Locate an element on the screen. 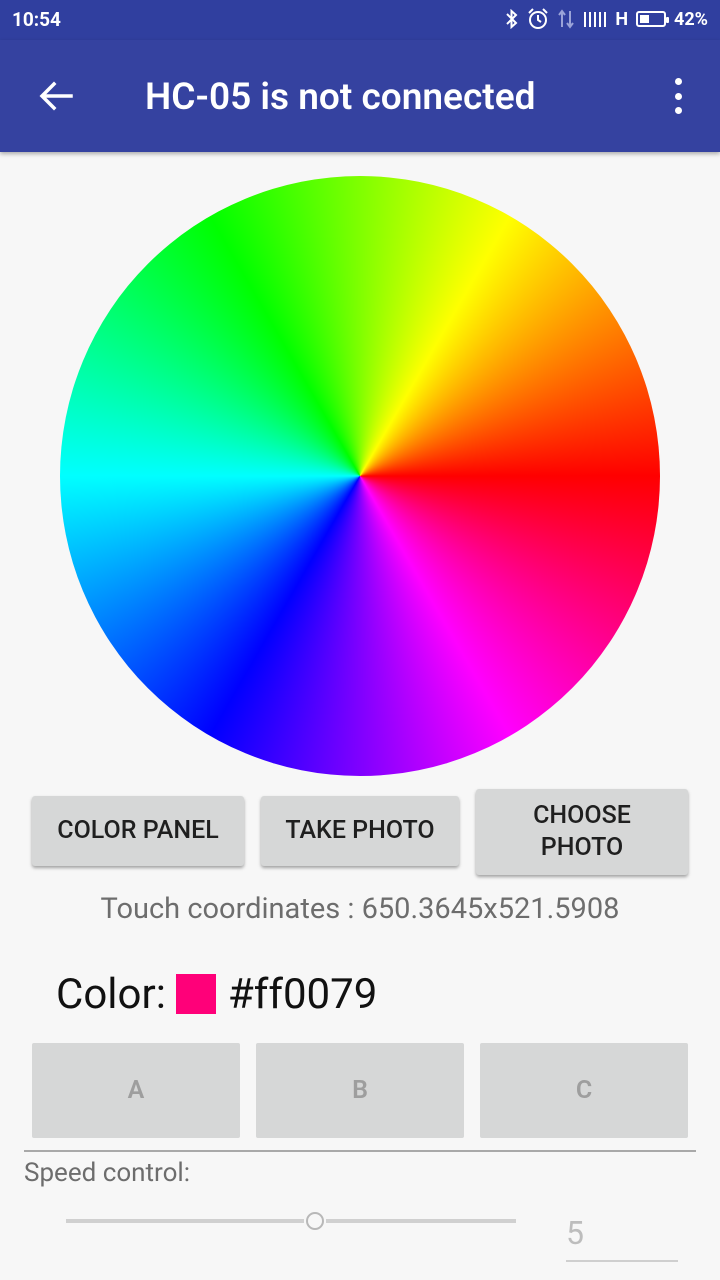  battery-percent: 42% is located at coordinates (691, 19).